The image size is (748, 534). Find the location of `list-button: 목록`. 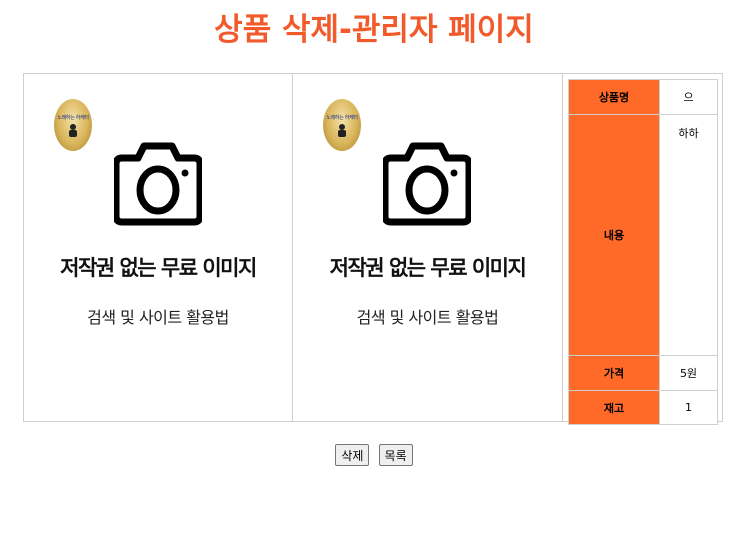

list-button: 목록 is located at coordinates (395, 455).